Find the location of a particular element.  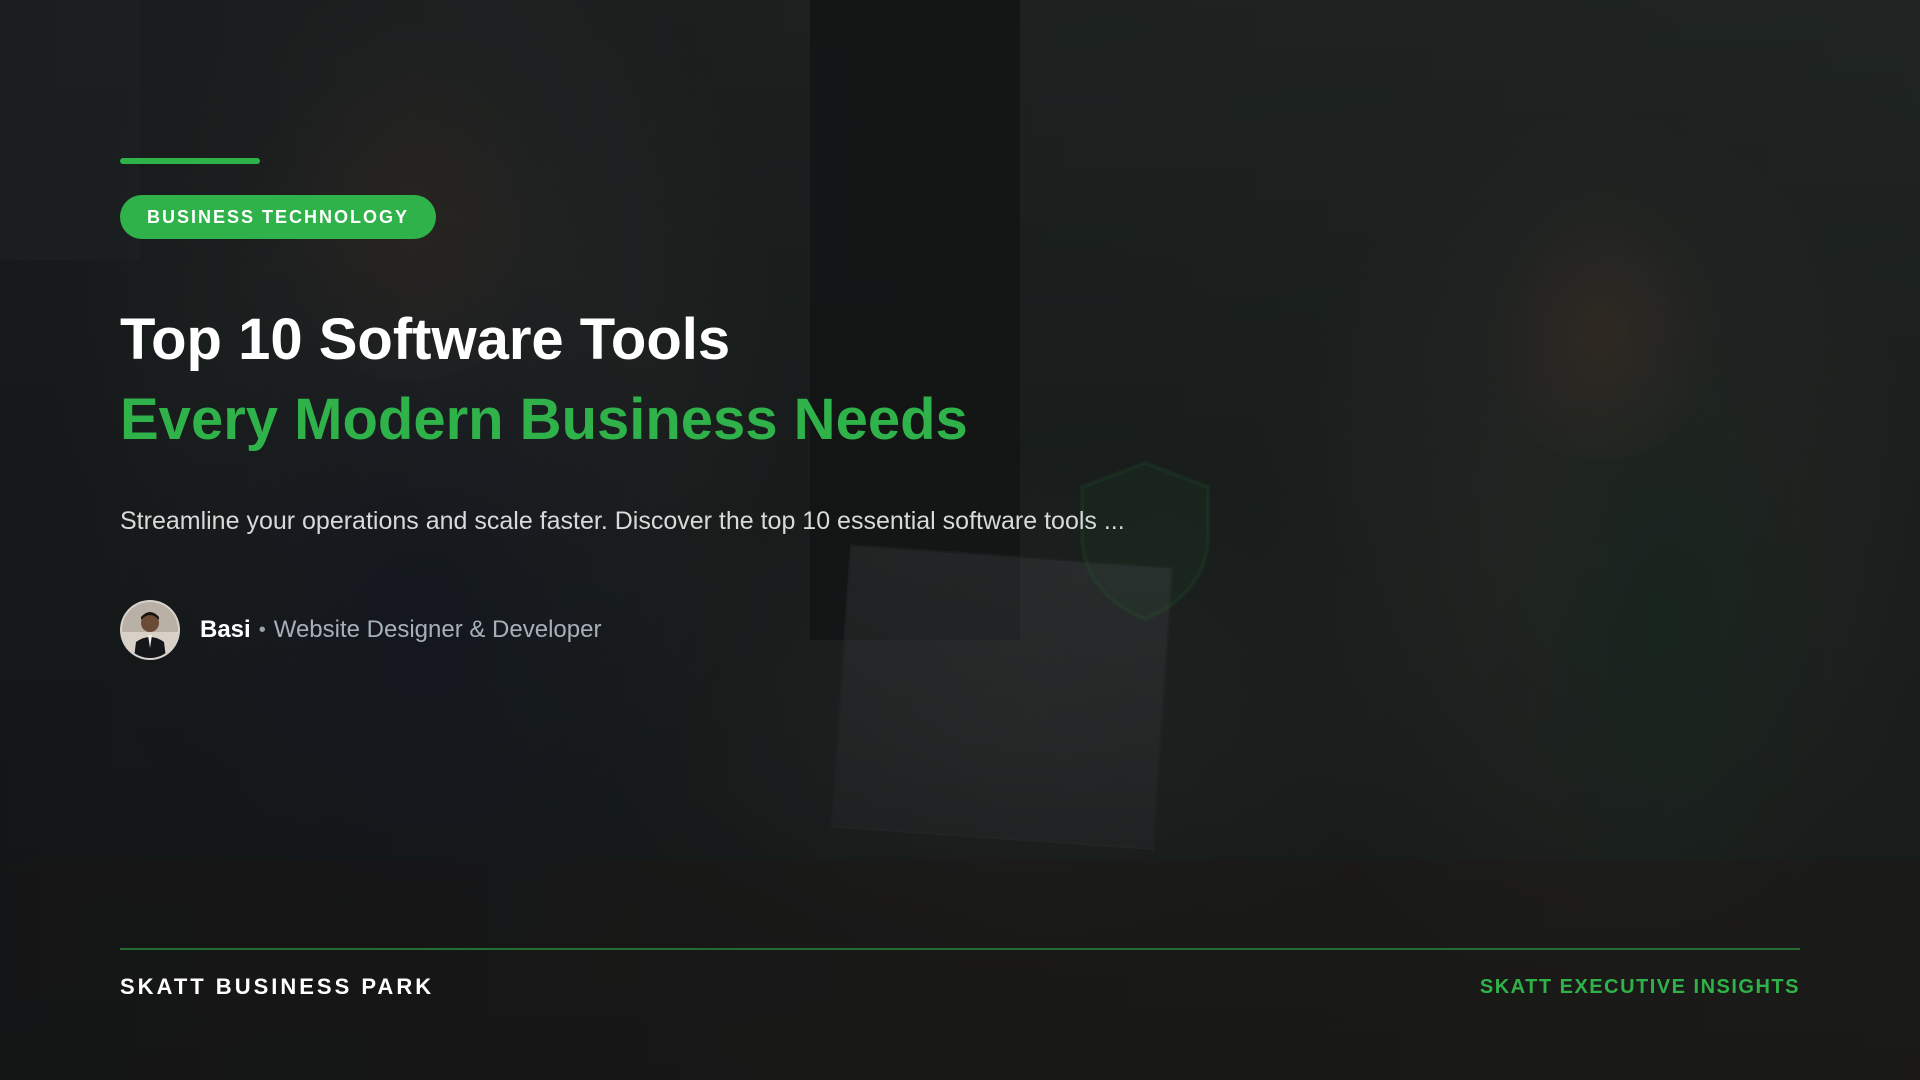

footer-brand: SKATT BUSINESS PARK is located at coordinates (277, 987).